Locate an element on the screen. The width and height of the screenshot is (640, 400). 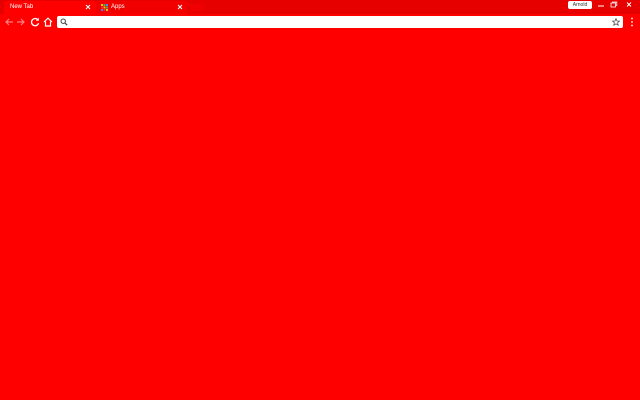
toolbar is located at coordinates (320, 22).